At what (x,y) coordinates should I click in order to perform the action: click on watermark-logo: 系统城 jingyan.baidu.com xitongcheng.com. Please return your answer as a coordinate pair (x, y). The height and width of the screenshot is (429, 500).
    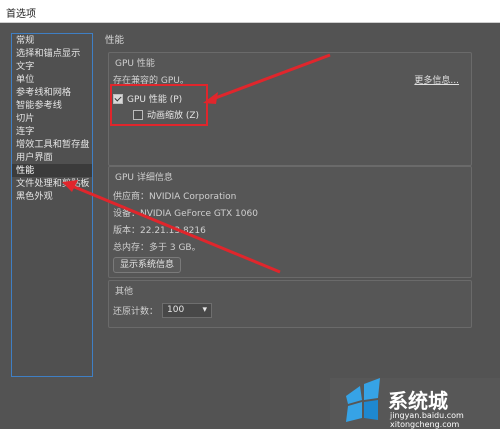
    Looking at the image, I should click on (415, 403).